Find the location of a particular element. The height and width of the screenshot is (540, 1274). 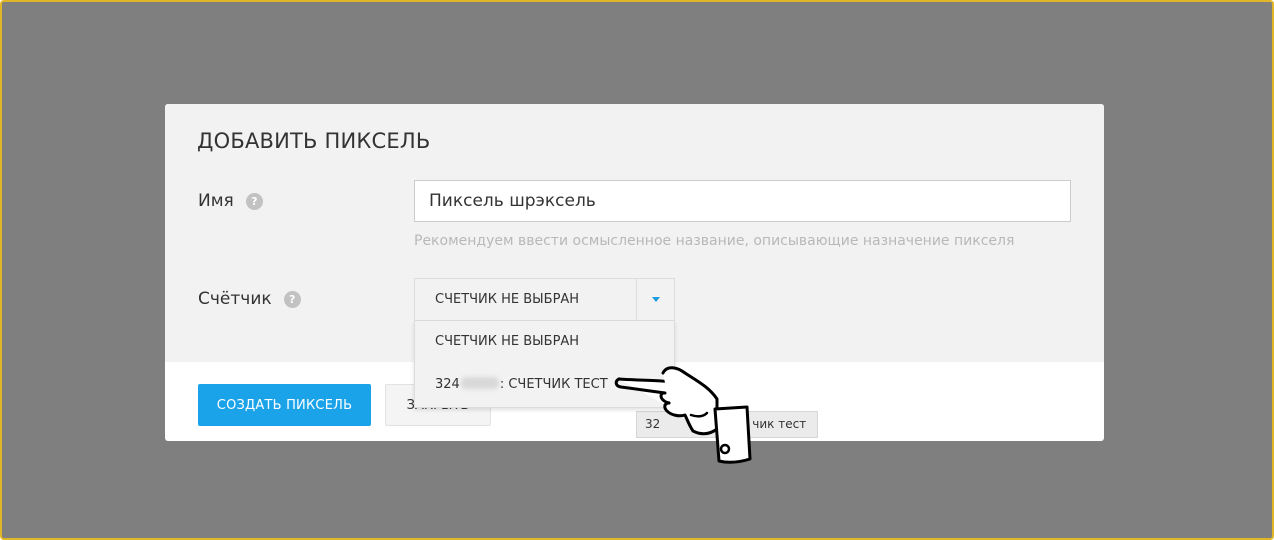

option-label: СЧЕТЧИК НЕ ВЫБРАН is located at coordinates (507, 341).